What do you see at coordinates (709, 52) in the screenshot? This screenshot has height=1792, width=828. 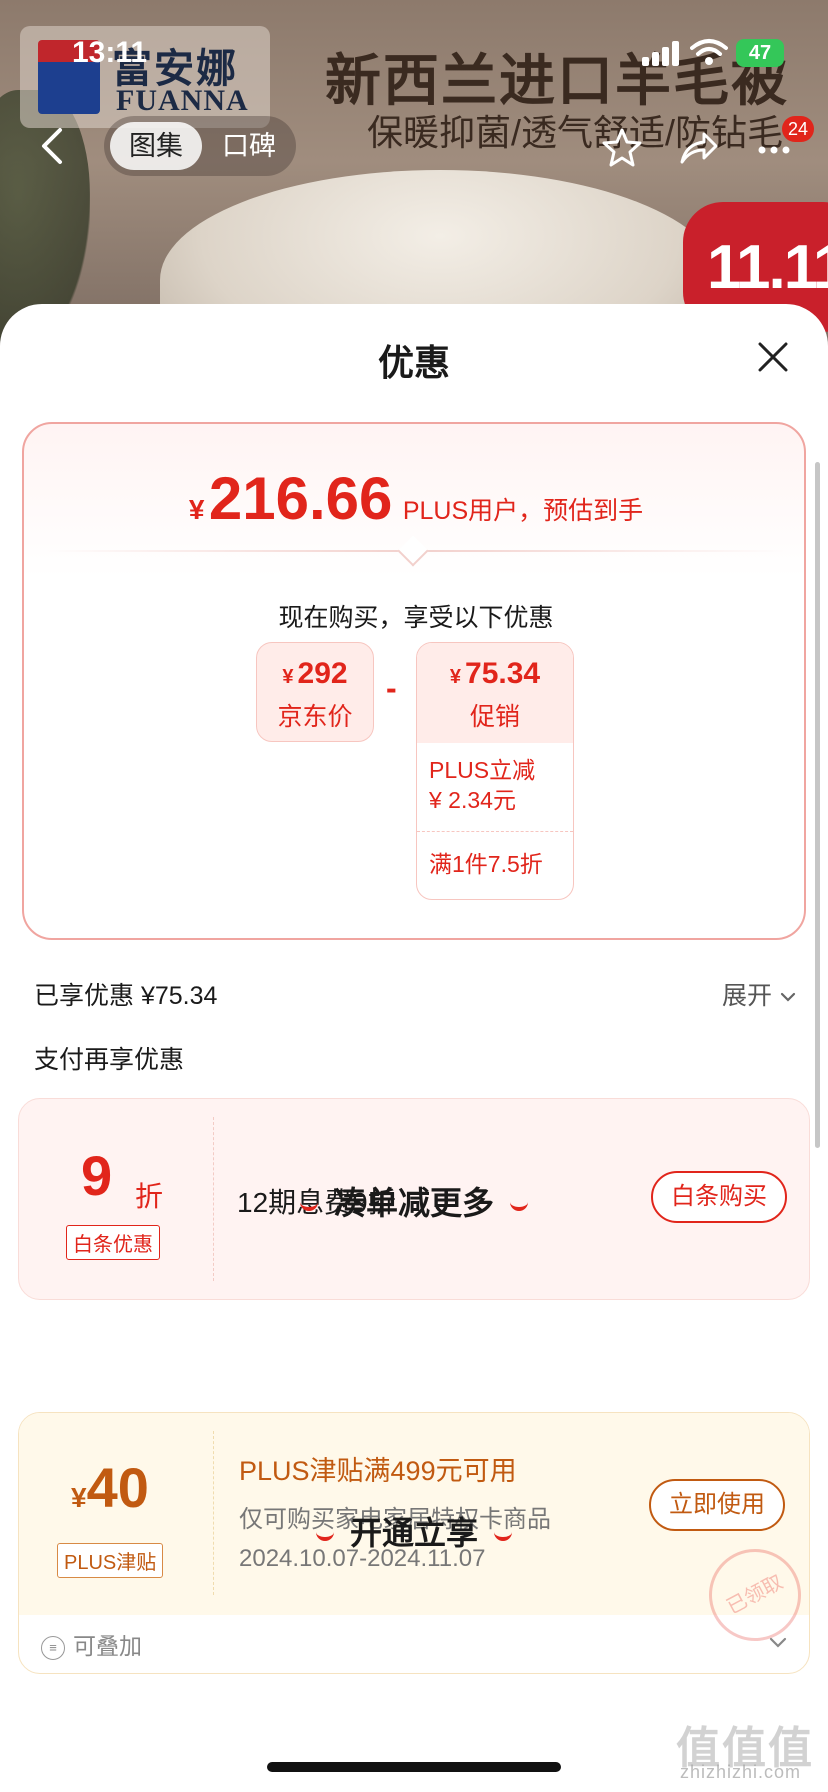 I see `wifi-icon` at bounding box center [709, 52].